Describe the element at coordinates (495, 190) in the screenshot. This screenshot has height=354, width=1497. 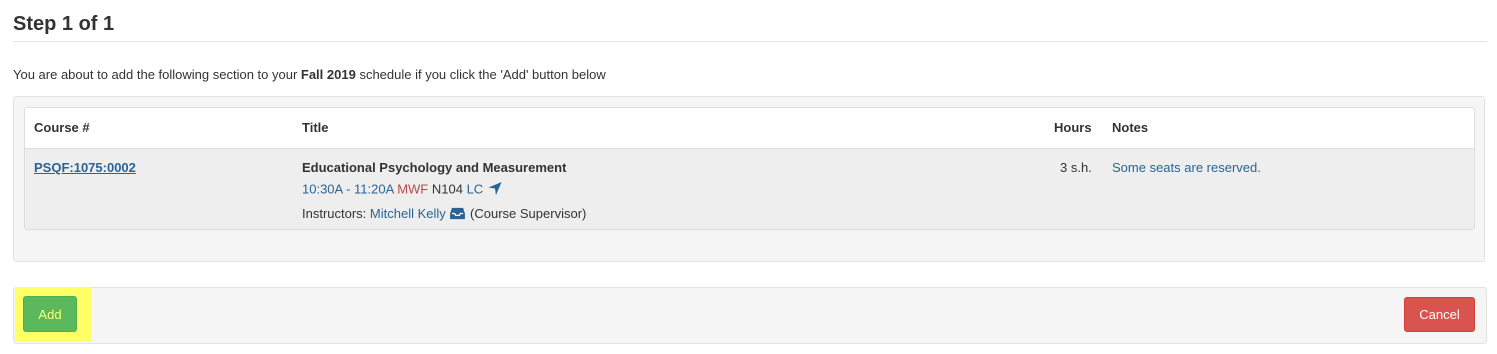
I see `location-arrow-icon` at that location.